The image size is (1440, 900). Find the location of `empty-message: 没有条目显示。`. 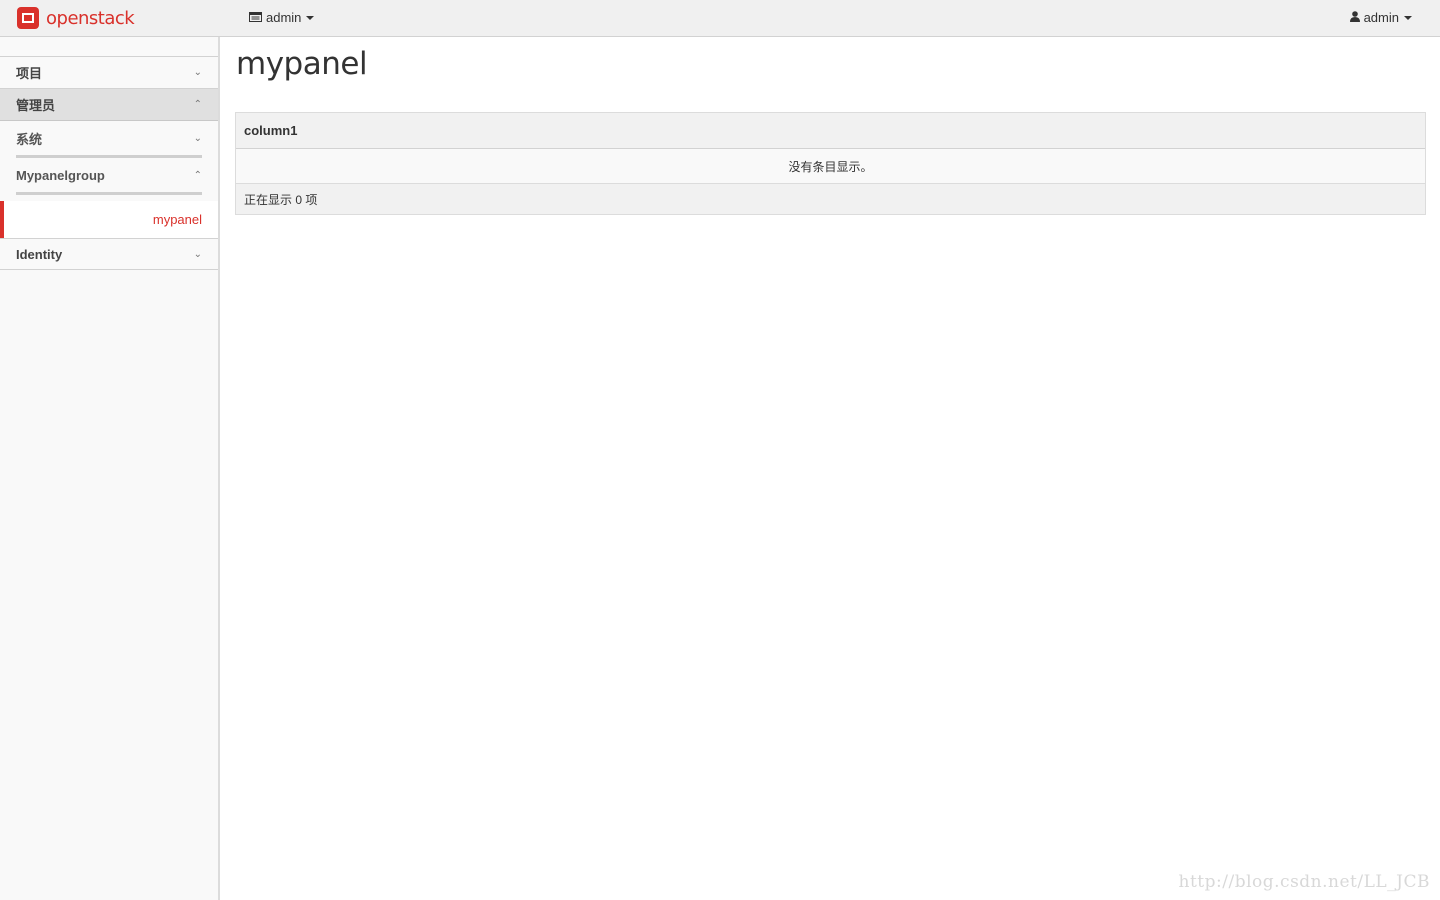

empty-message: 没有条目显示。 is located at coordinates (830, 166).